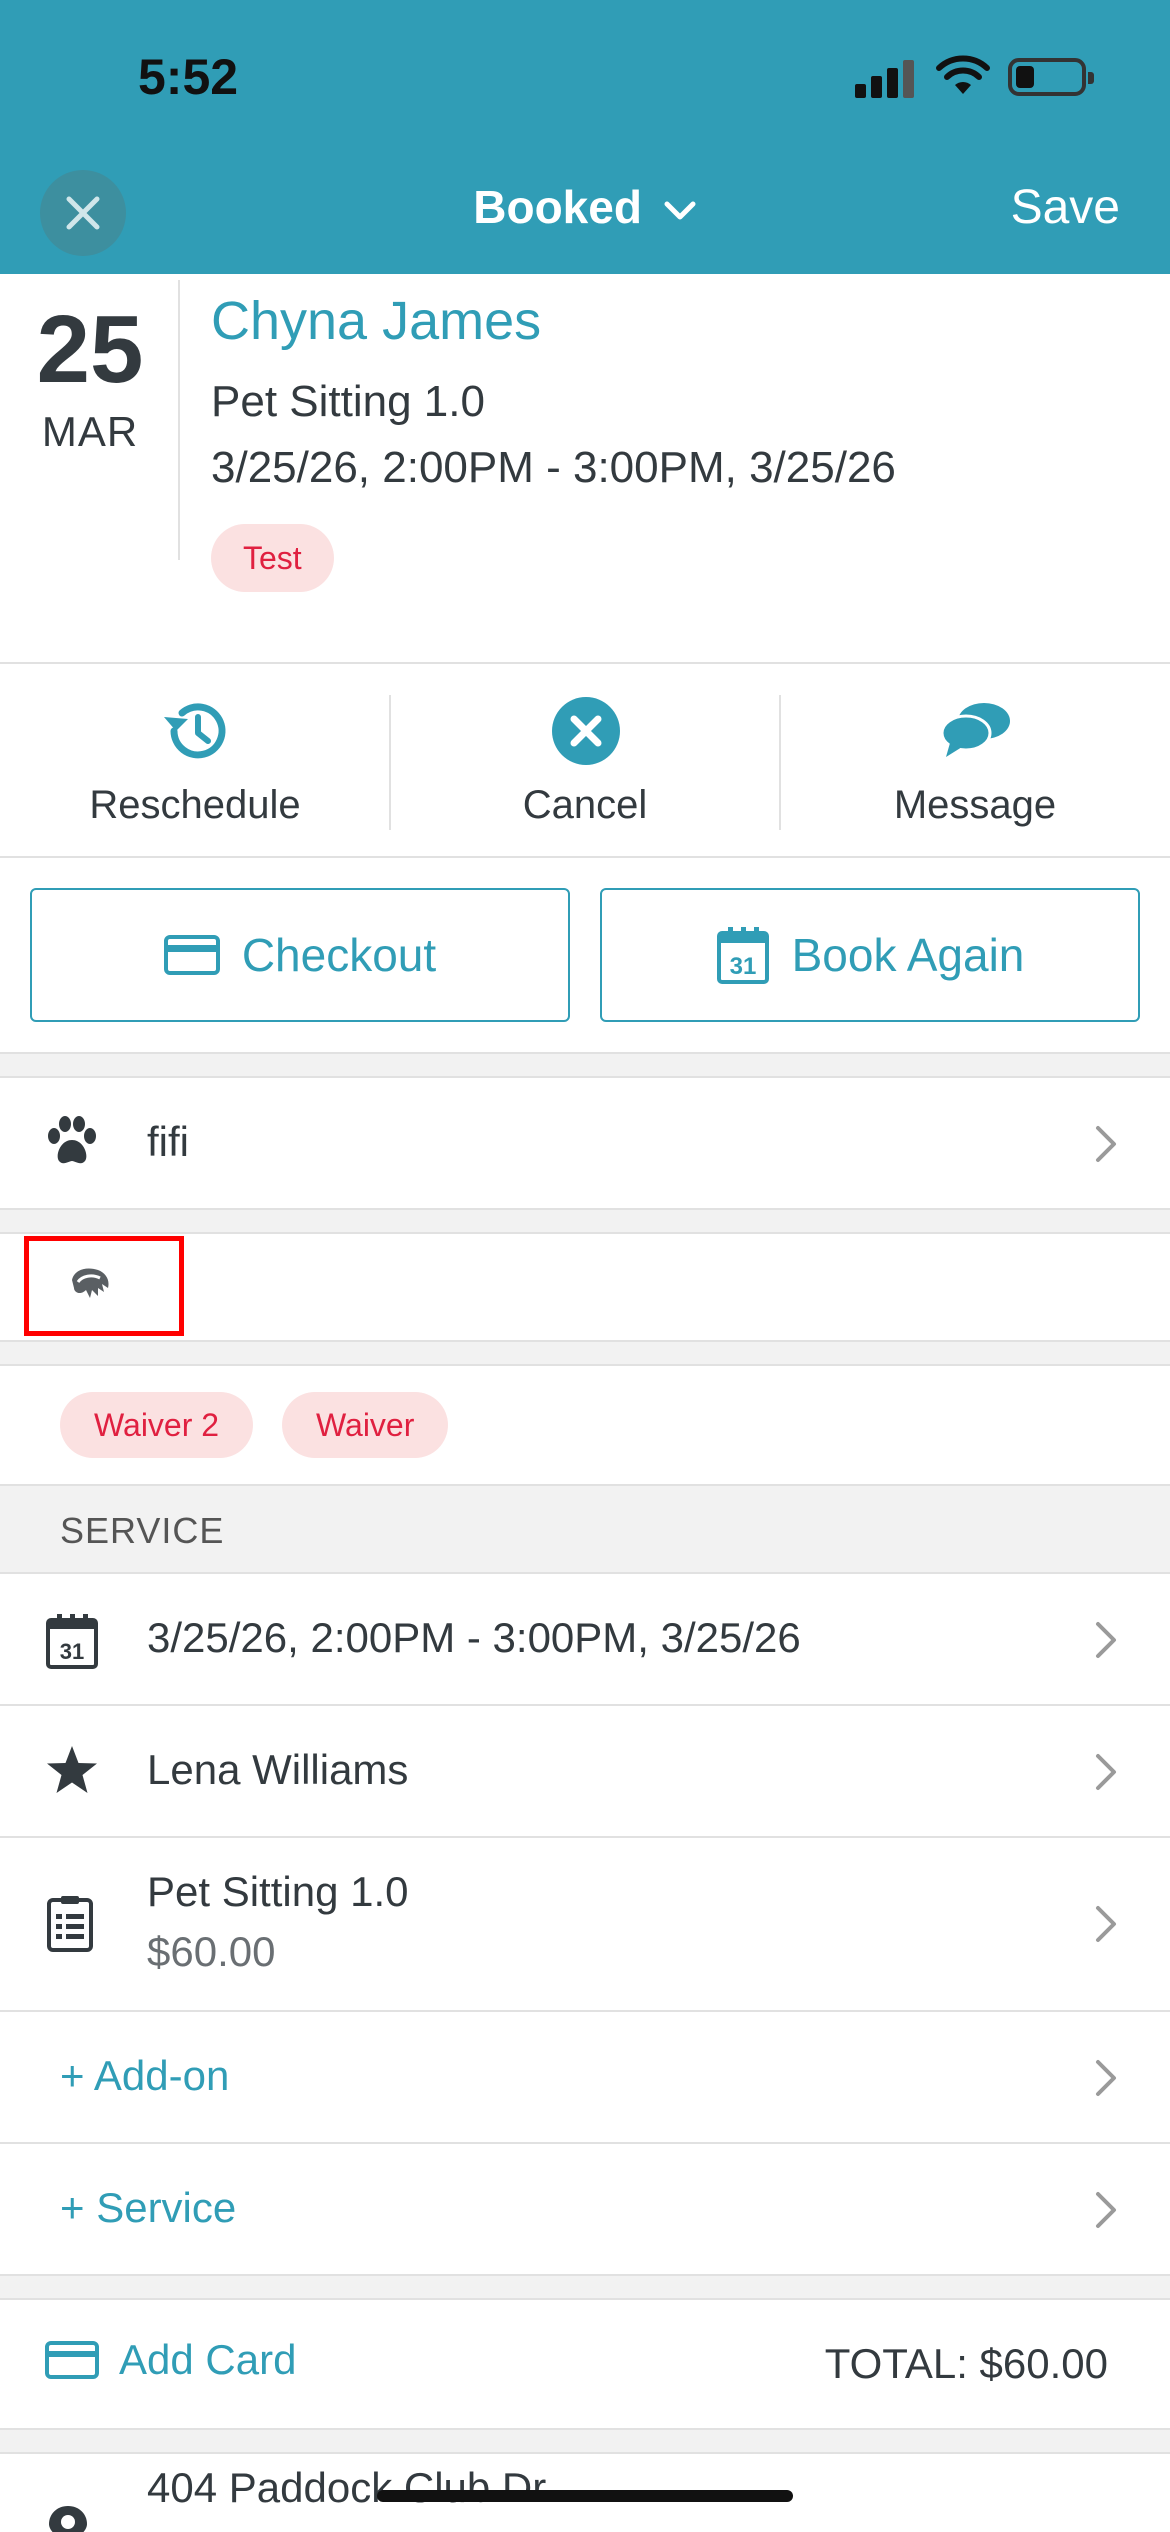 This screenshot has width=1170, height=2532. What do you see at coordinates (142, 1530) in the screenshot?
I see `service-section-title: SERVICE` at bounding box center [142, 1530].